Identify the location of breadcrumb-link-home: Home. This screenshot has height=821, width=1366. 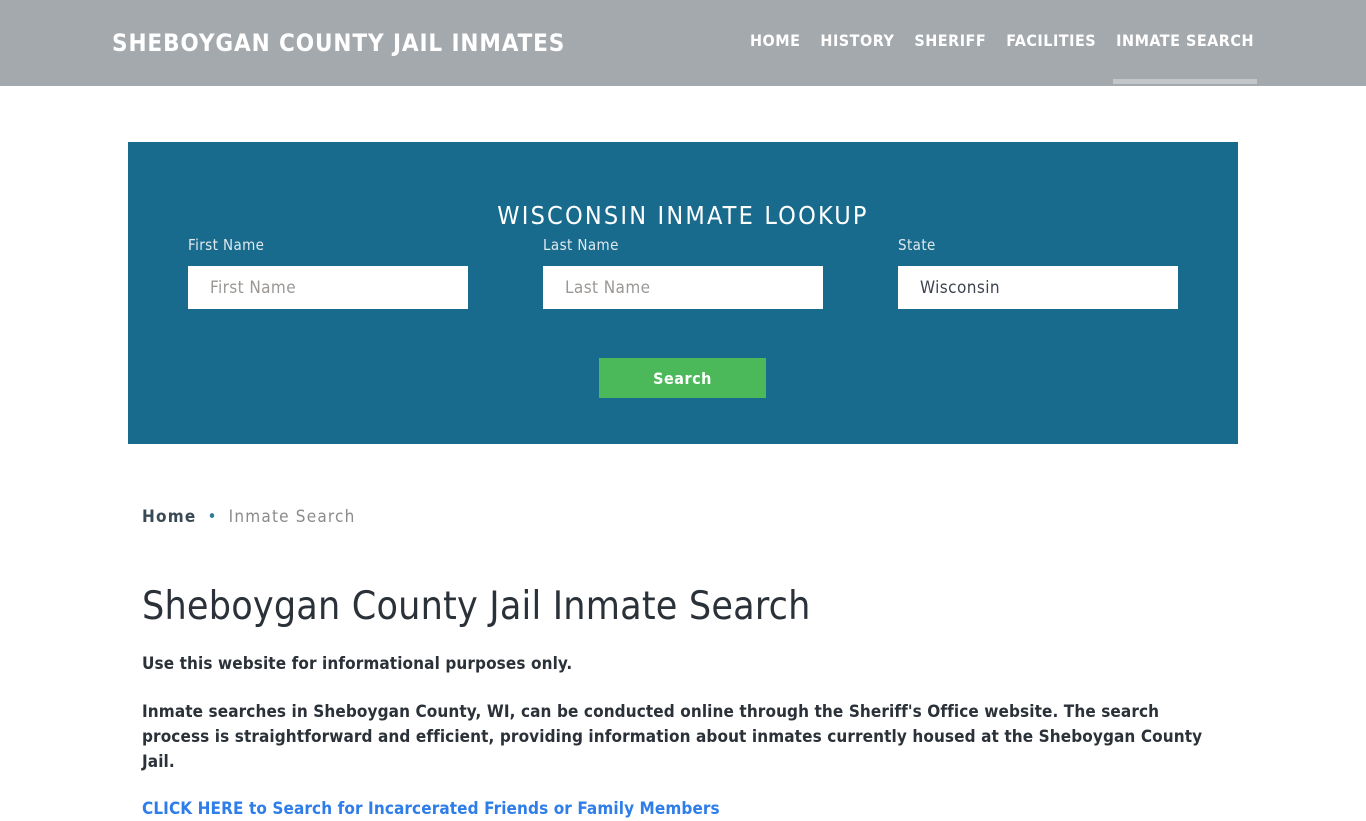
(169, 517).